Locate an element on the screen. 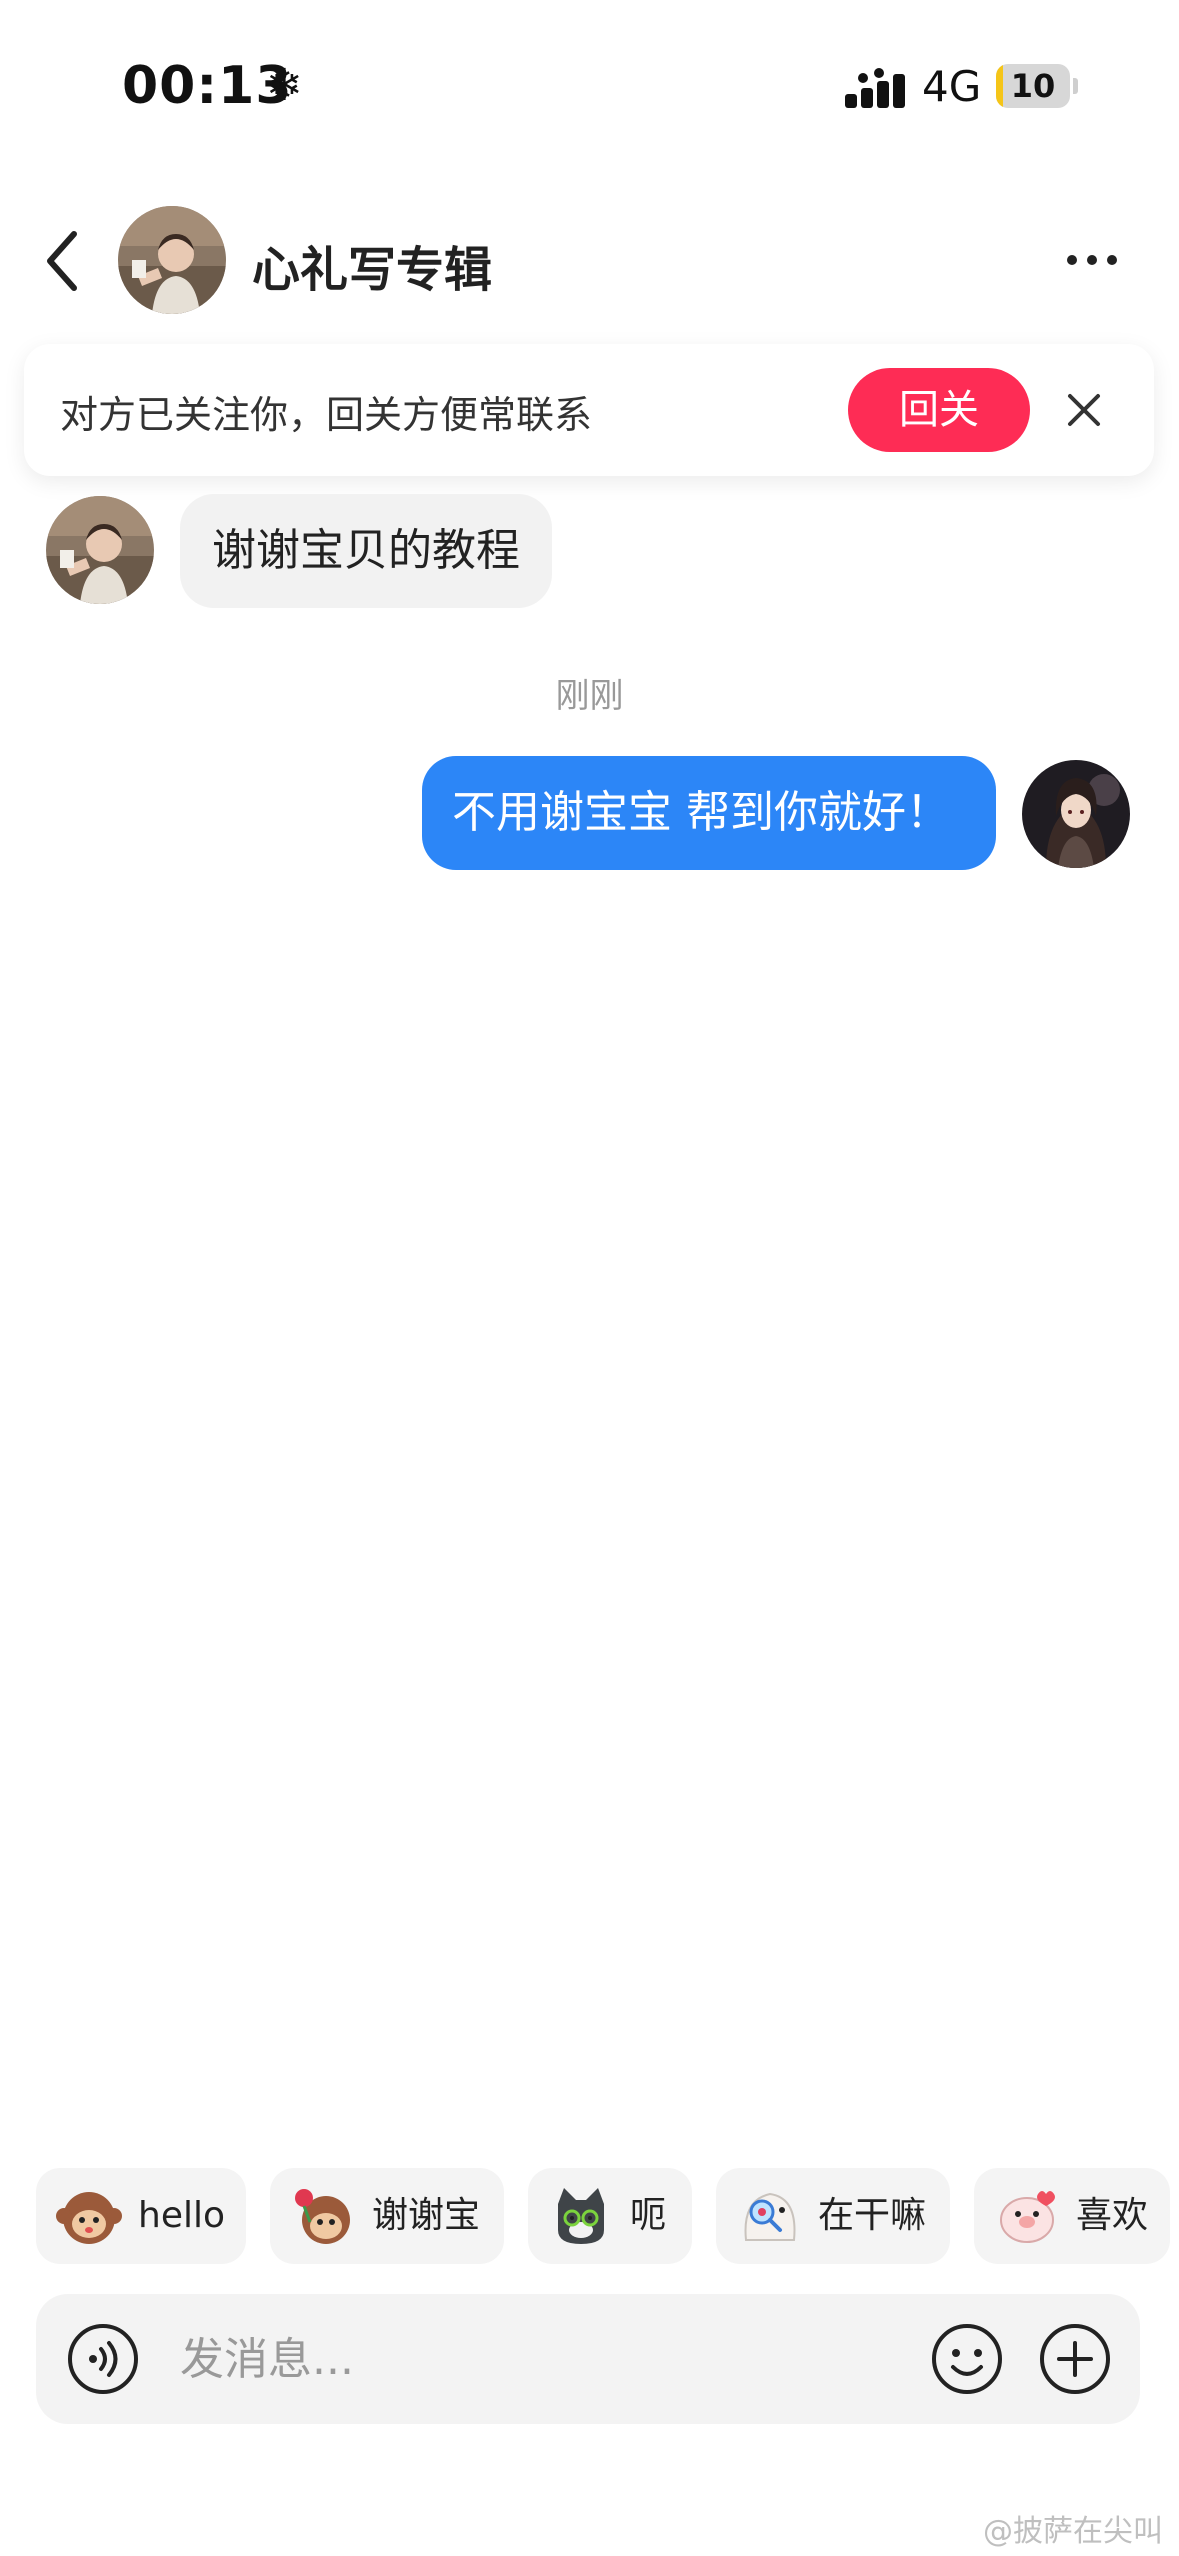 This screenshot has width=1179, height=2556. incoming-sender-avatar is located at coordinates (100, 550).